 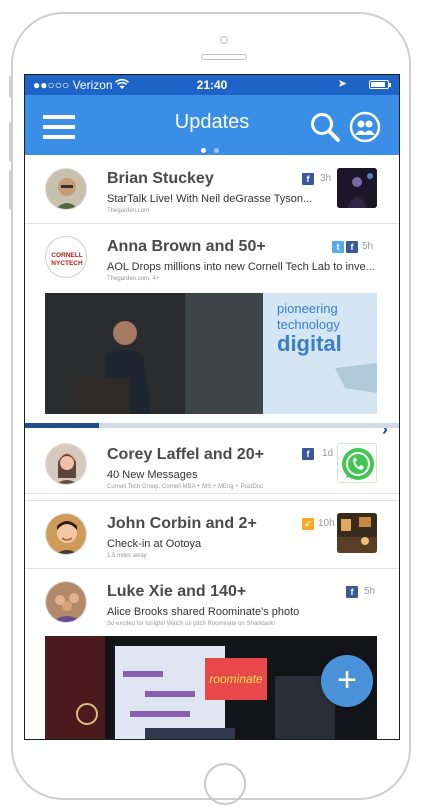 I want to click on sender-name: Luke Xie and 140+, so click(x=177, y=591).